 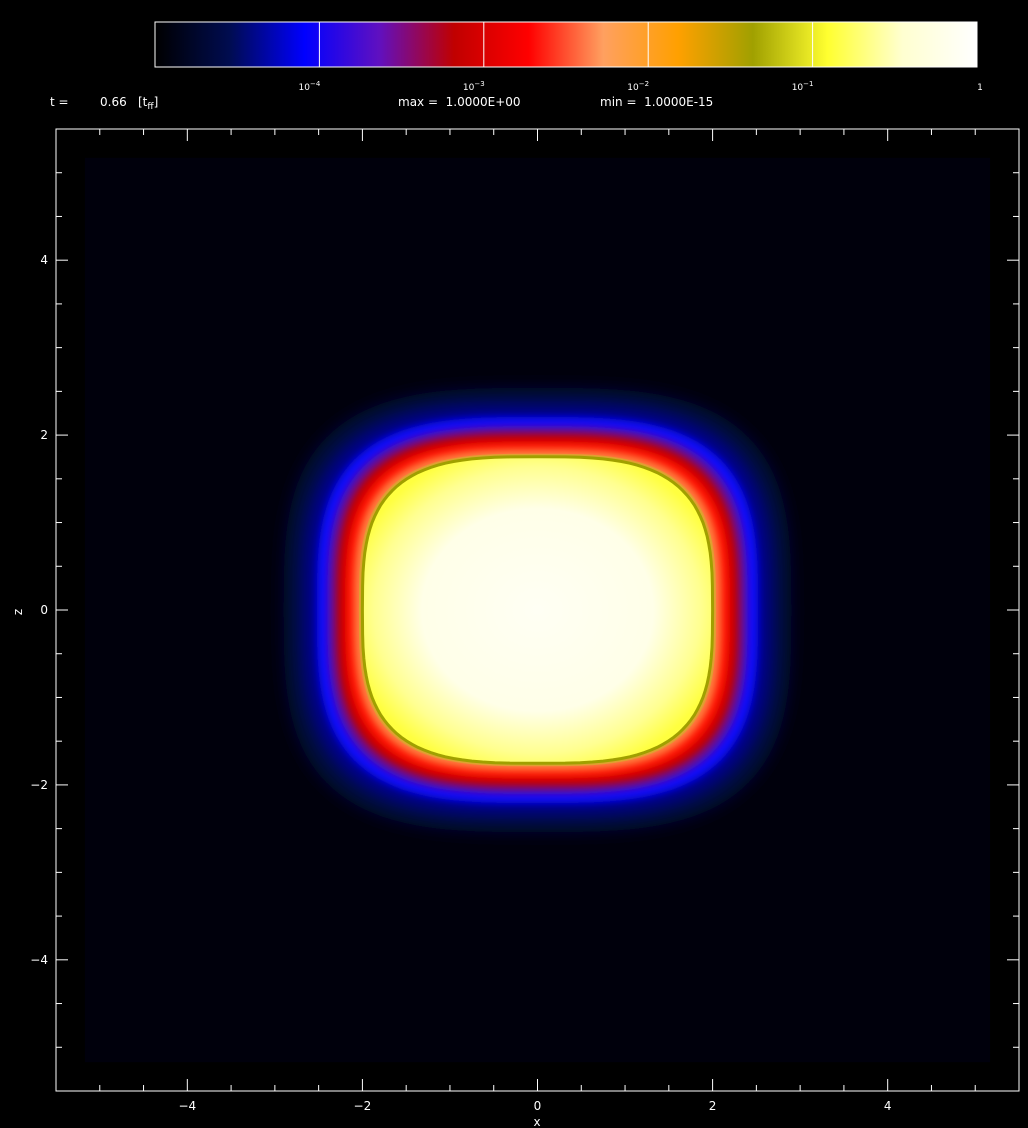 I want to click on max-readout: max = 1.0000E+00, so click(x=459, y=102).